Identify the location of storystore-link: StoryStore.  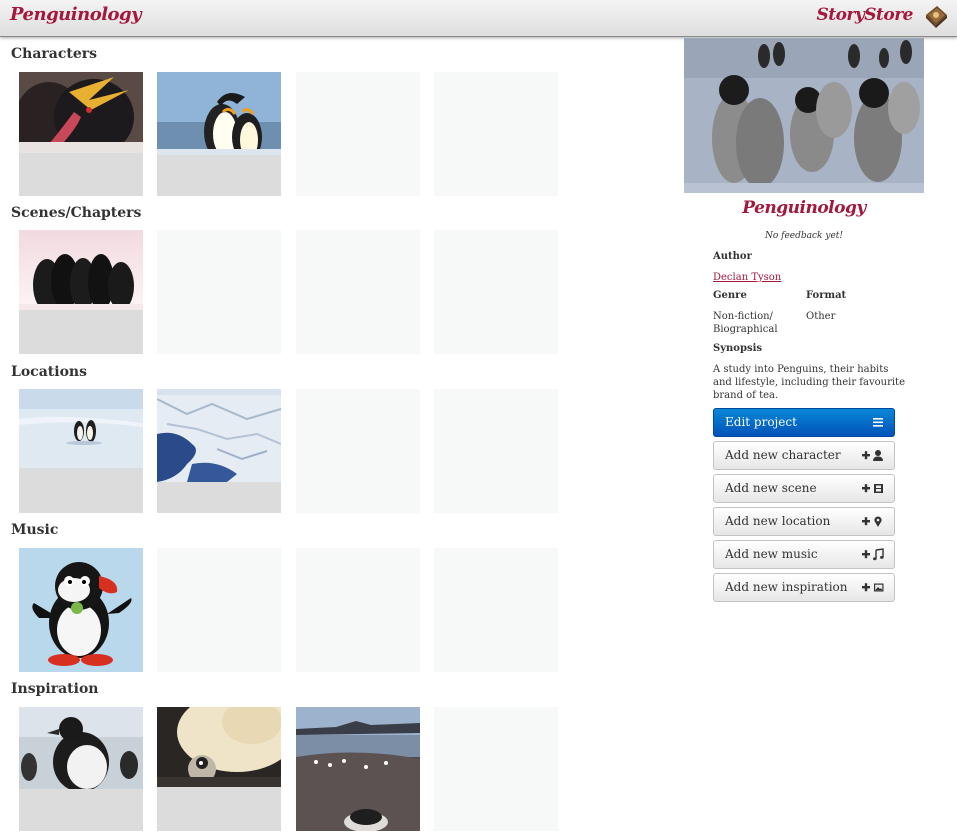
(864, 15).